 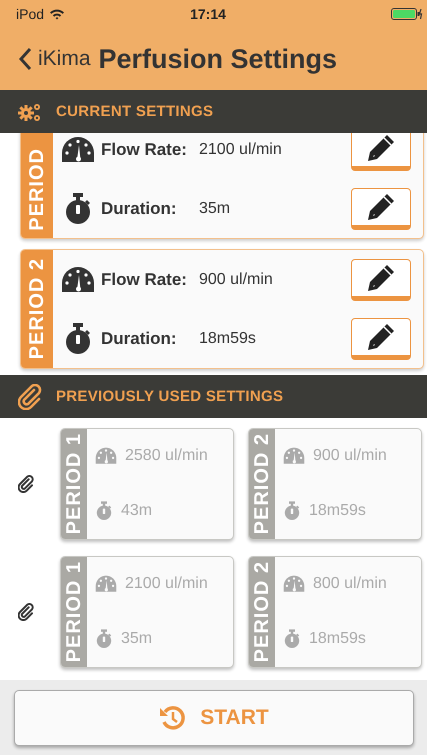 I want to click on battery-icon, so click(x=407, y=14).